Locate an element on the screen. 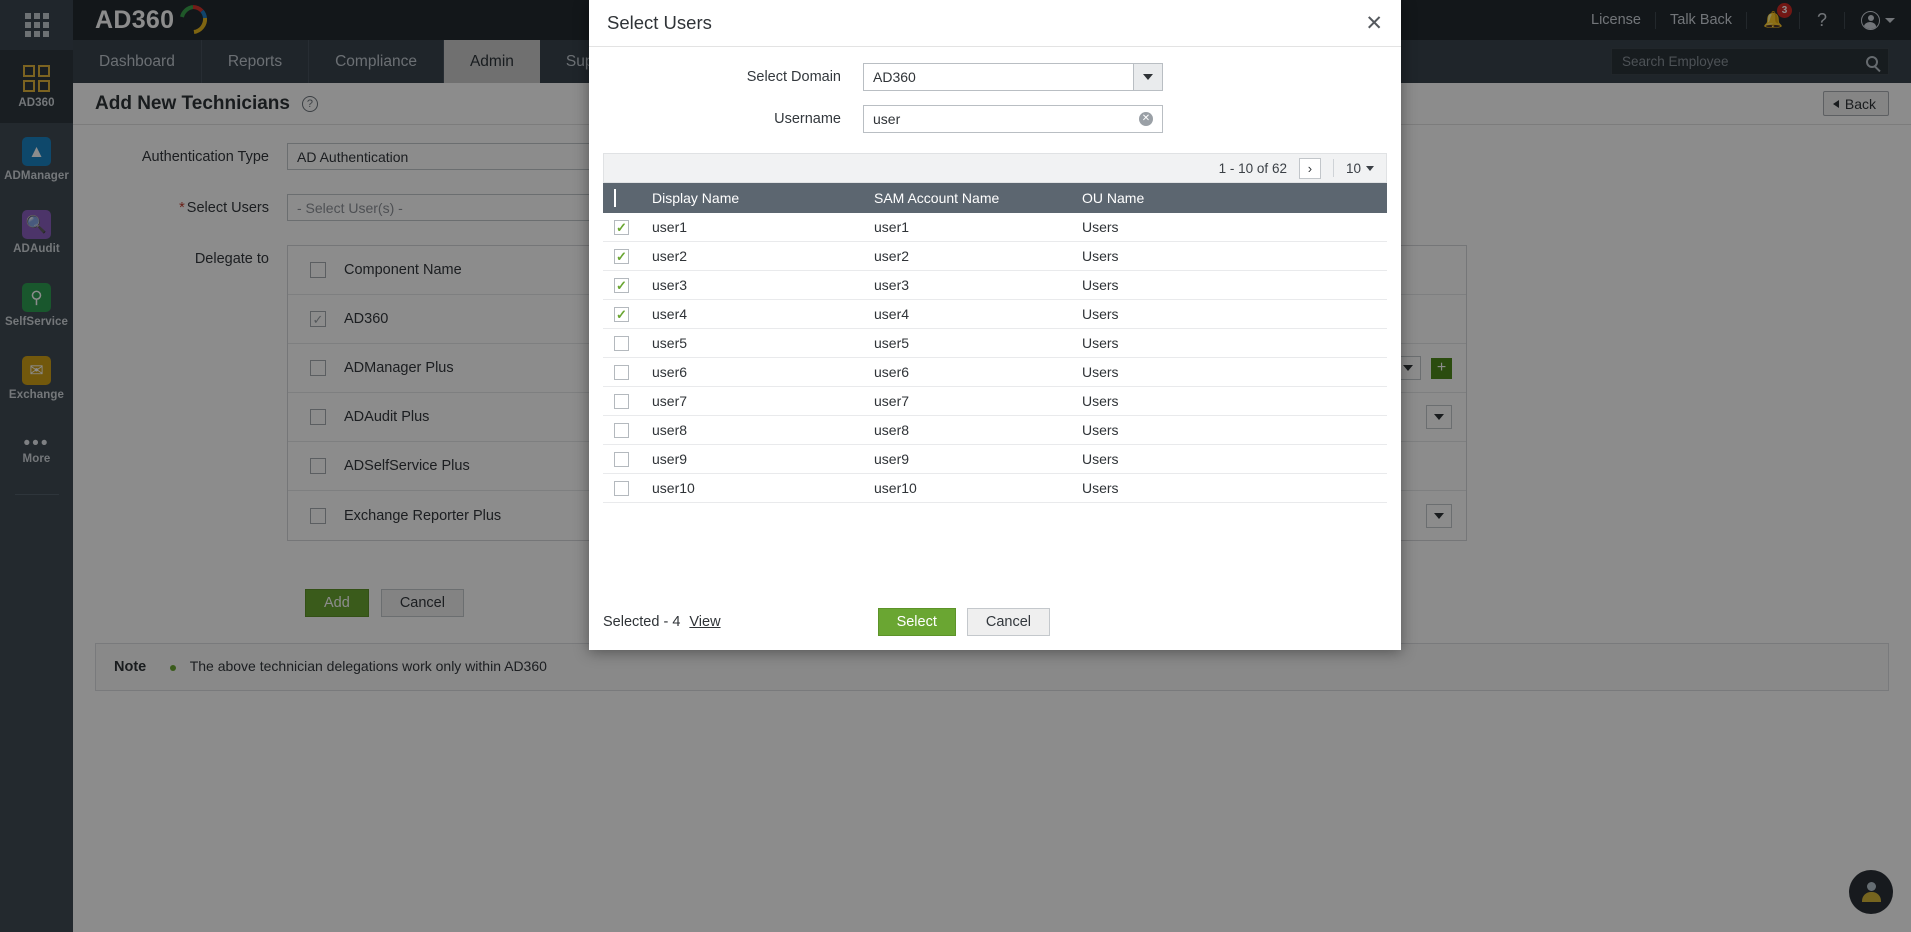 This screenshot has width=1911, height=932. select-domain-input is located at coordinates (998, 77).